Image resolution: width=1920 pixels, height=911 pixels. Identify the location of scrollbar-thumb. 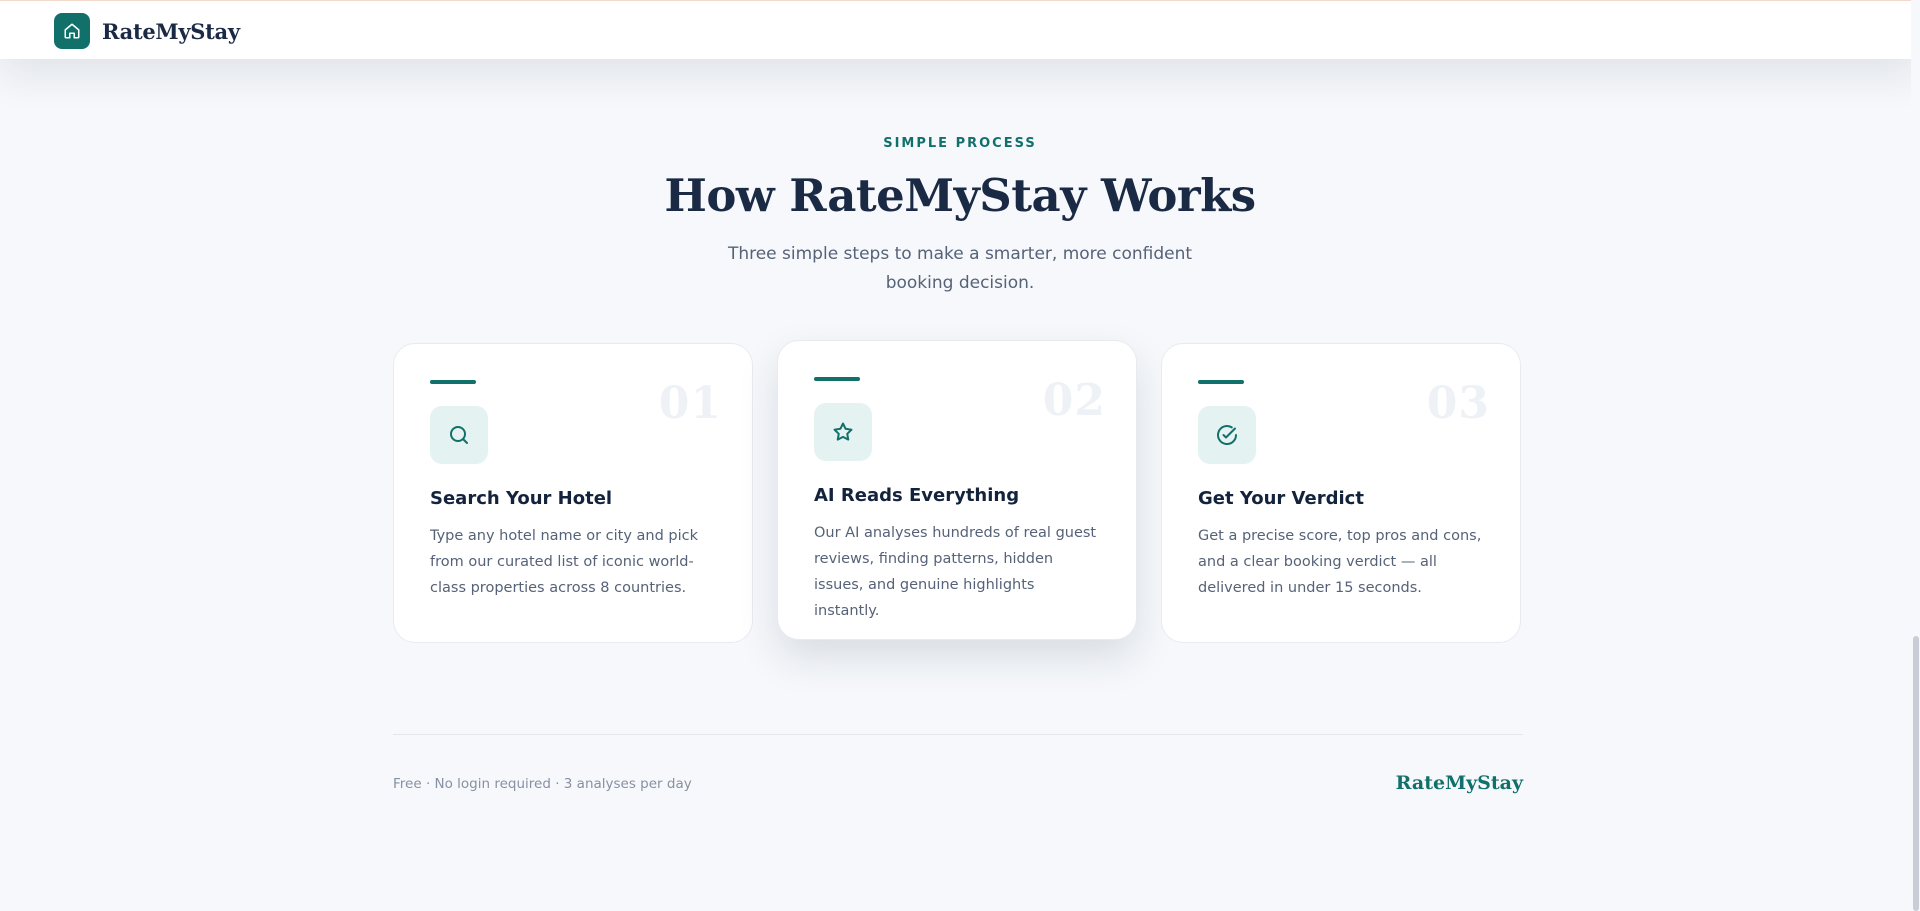
(1916, 773).